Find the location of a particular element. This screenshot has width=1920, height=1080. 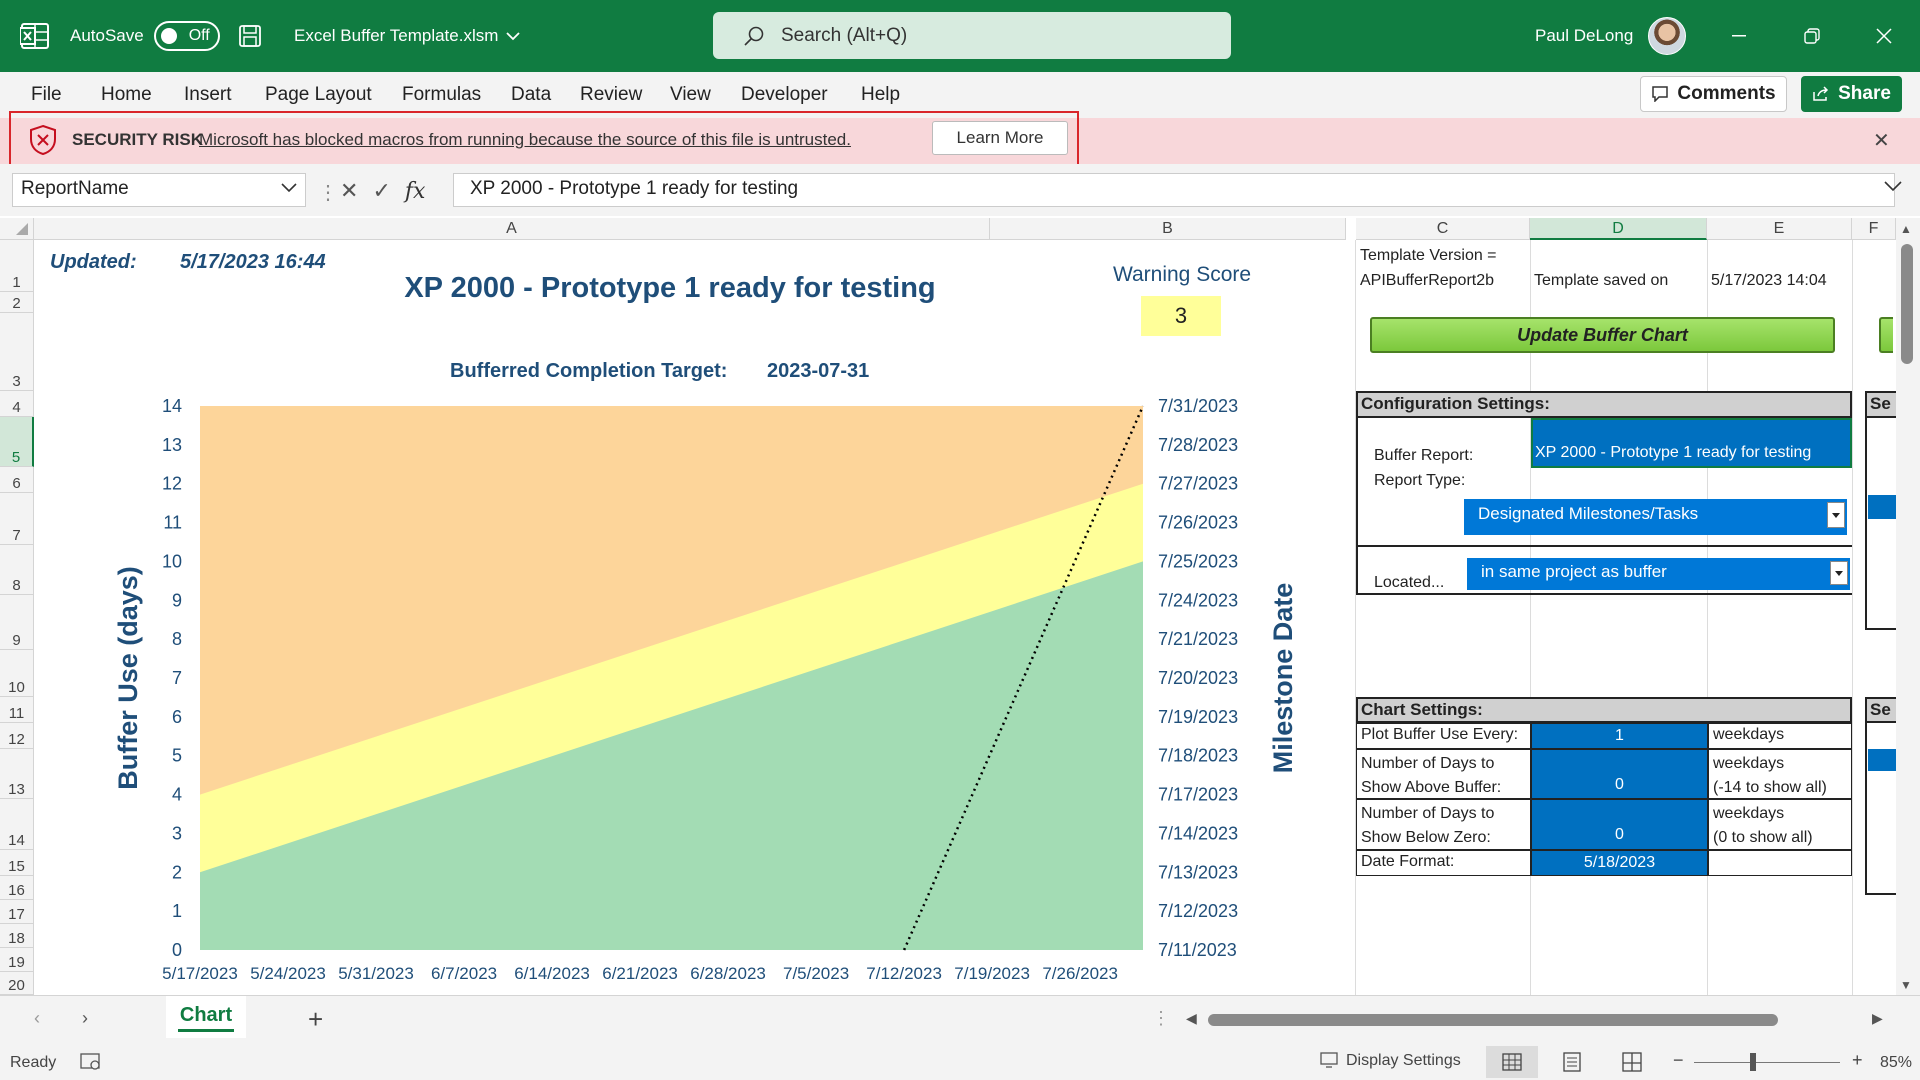

y-tick-label: 12 is located at coordinates (172, 484).